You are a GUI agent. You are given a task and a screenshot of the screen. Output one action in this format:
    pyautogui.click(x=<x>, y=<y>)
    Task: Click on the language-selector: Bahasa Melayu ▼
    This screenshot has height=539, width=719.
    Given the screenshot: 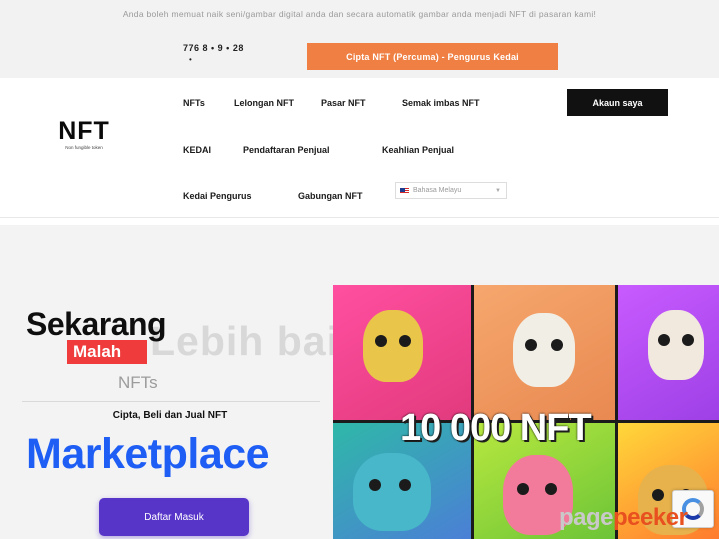 What is the action you would take?
    pyautogui.click(x=451, y=190)
    